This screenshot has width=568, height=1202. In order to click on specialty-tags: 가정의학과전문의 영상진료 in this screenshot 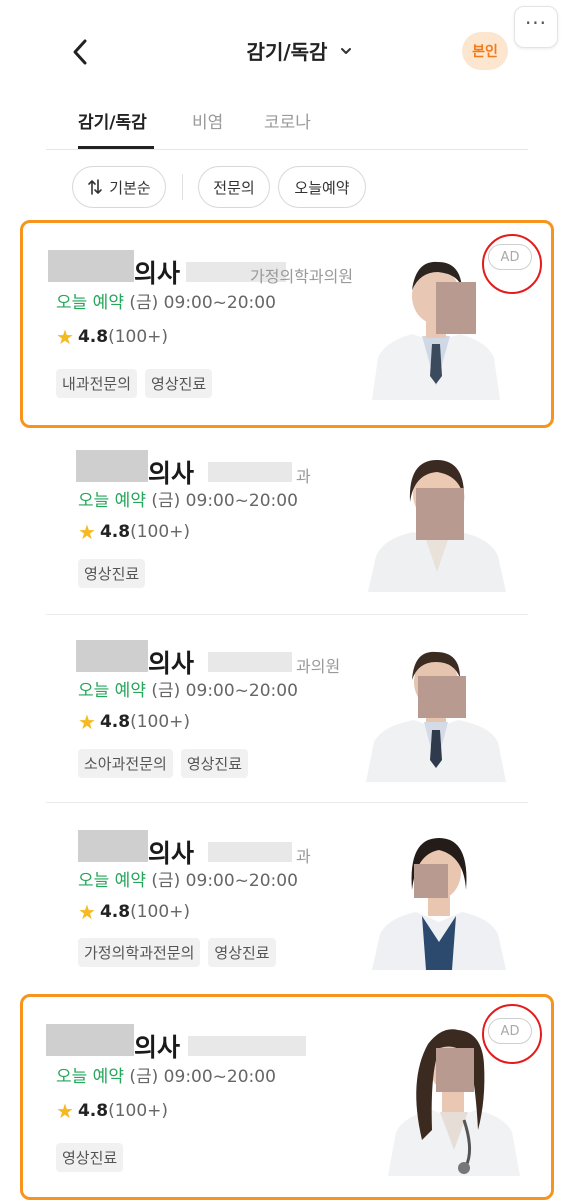, I will do `click(177, 952)`.